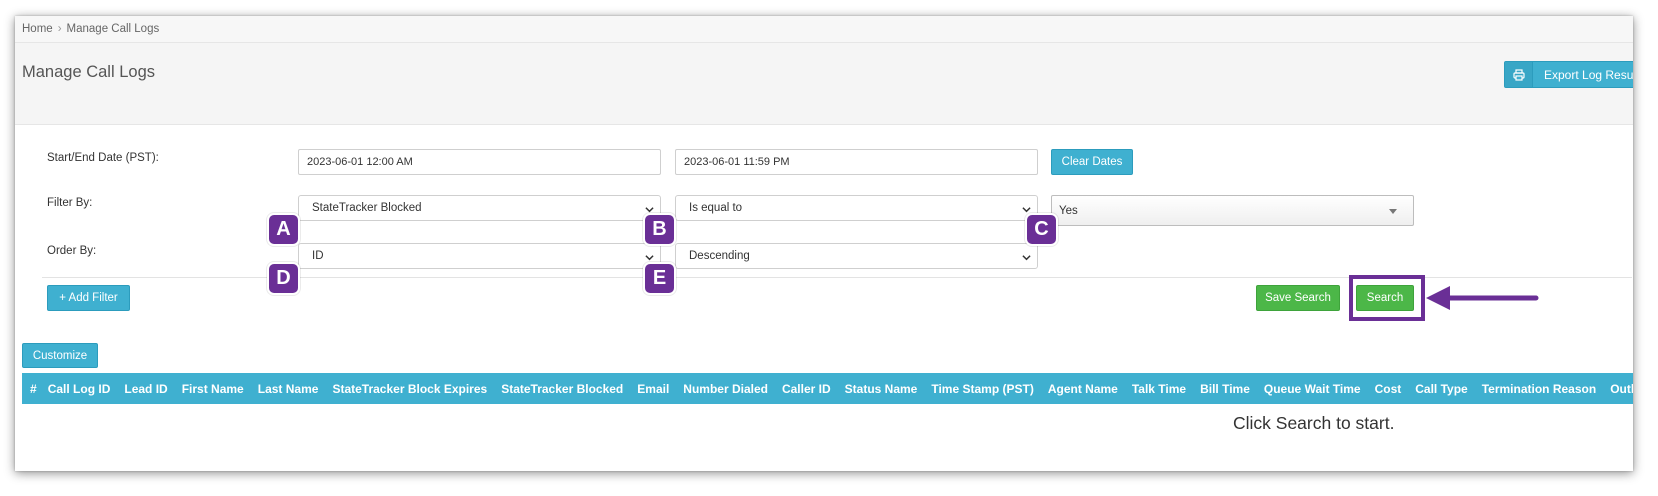  Describe the element at coordinates (72, 251) in the screenshot. I see `order-by-label: Order By:` at that location.